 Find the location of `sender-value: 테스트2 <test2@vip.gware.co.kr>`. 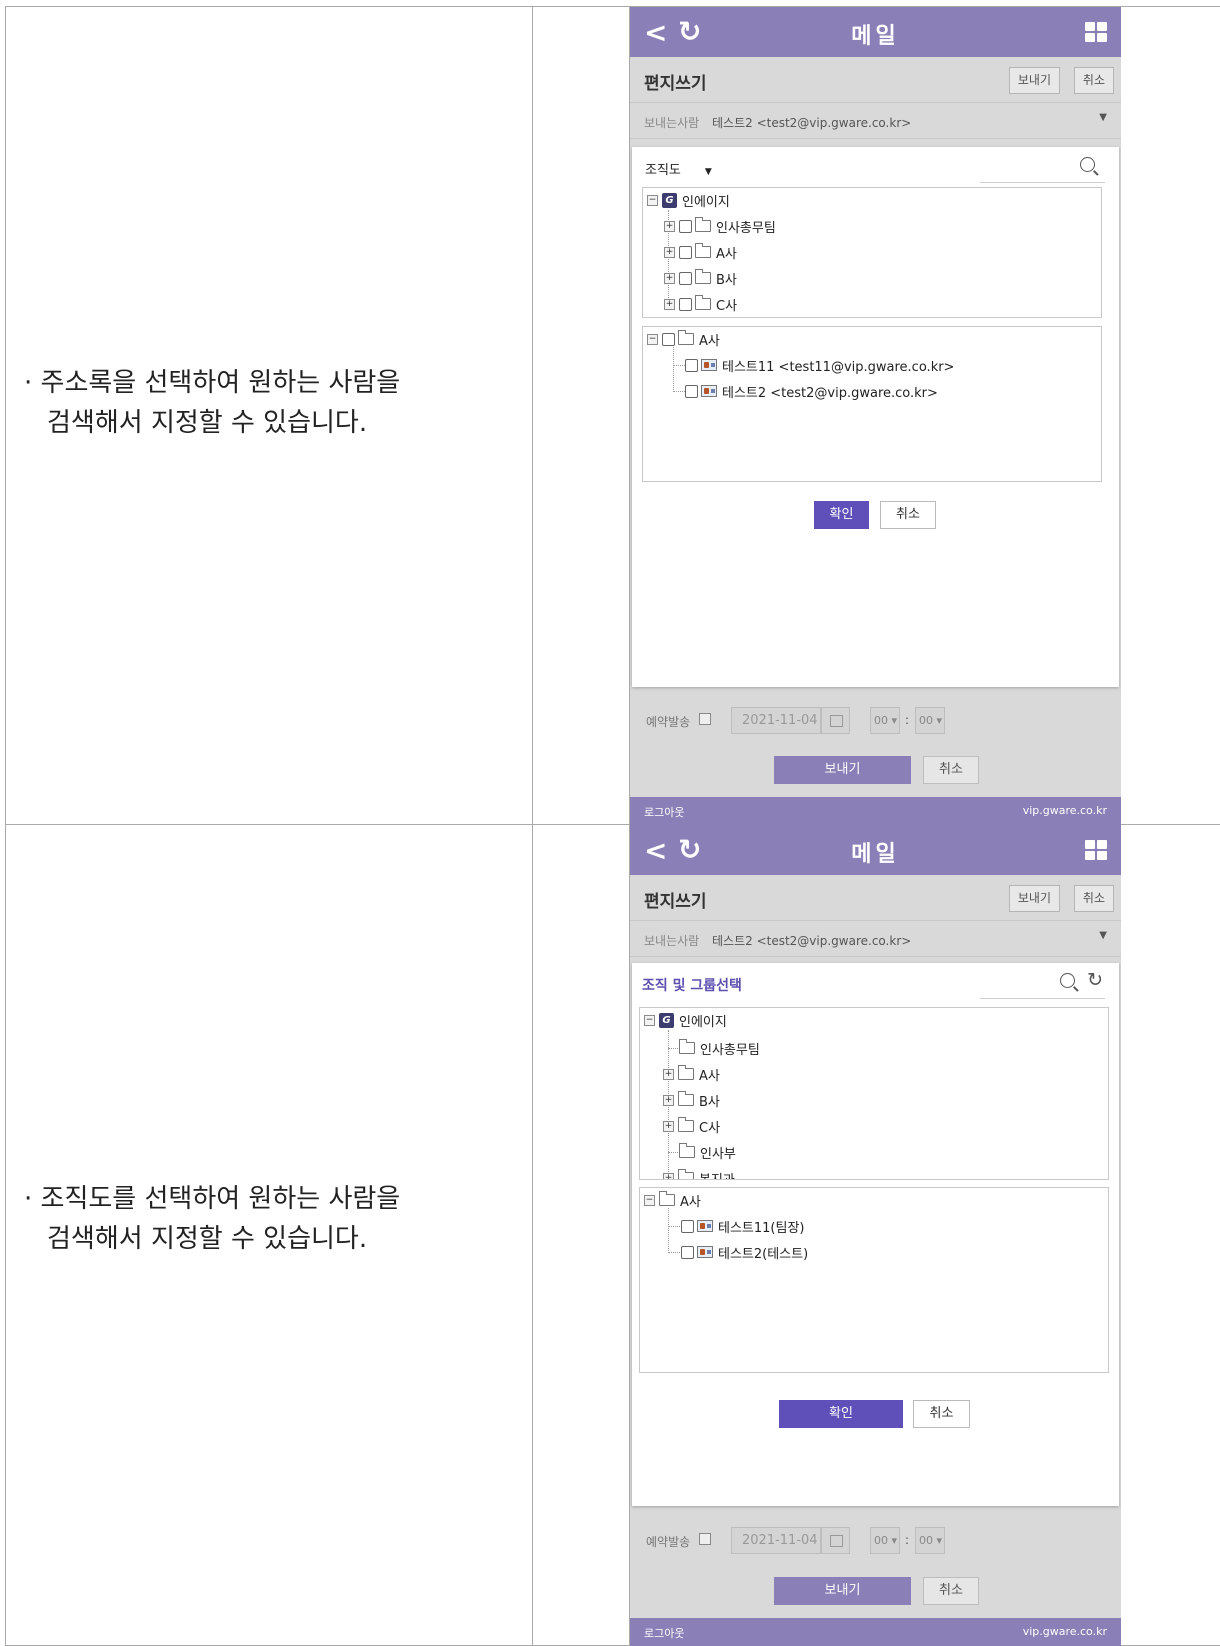

sender-value: 테스트2 <test2@vip.gware.co.kr> is located at coordinates (811, 940).